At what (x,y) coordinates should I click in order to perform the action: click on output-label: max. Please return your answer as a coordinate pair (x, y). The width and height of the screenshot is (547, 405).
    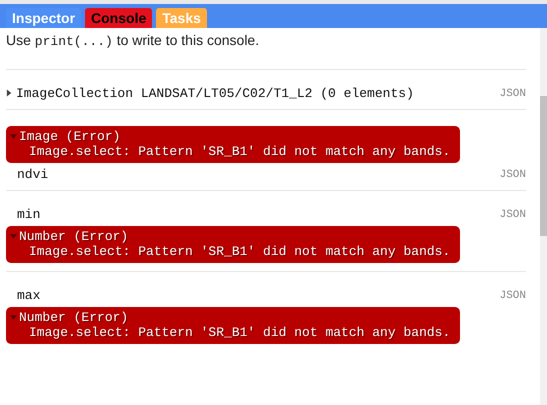
    Looking at the image, I should click on (28, 295).